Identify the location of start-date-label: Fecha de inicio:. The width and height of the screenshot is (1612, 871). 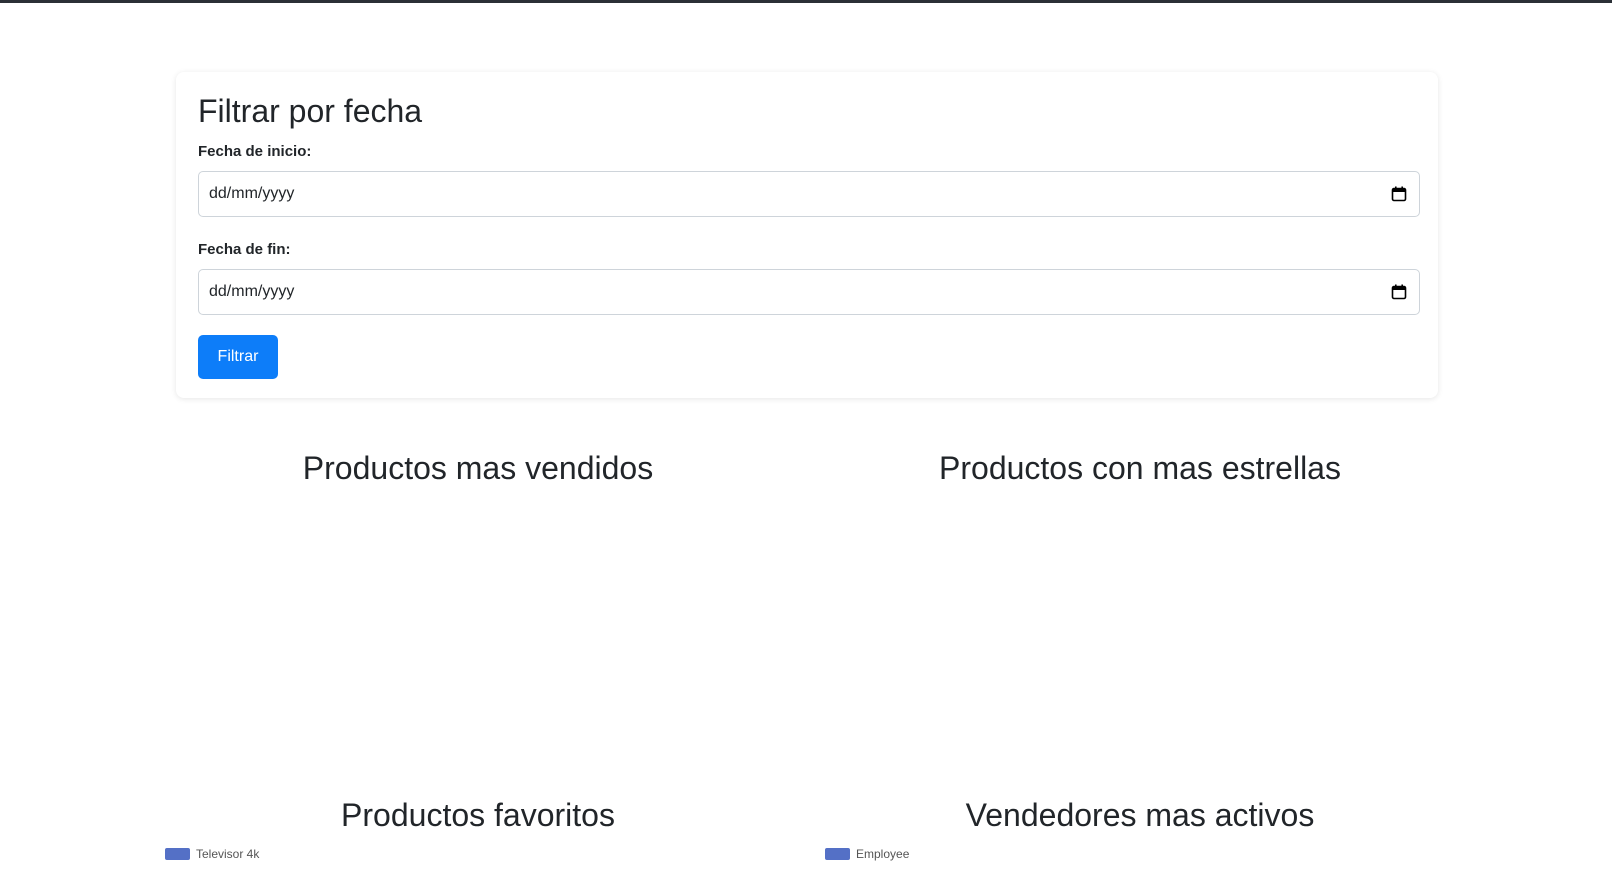
(255, 151).